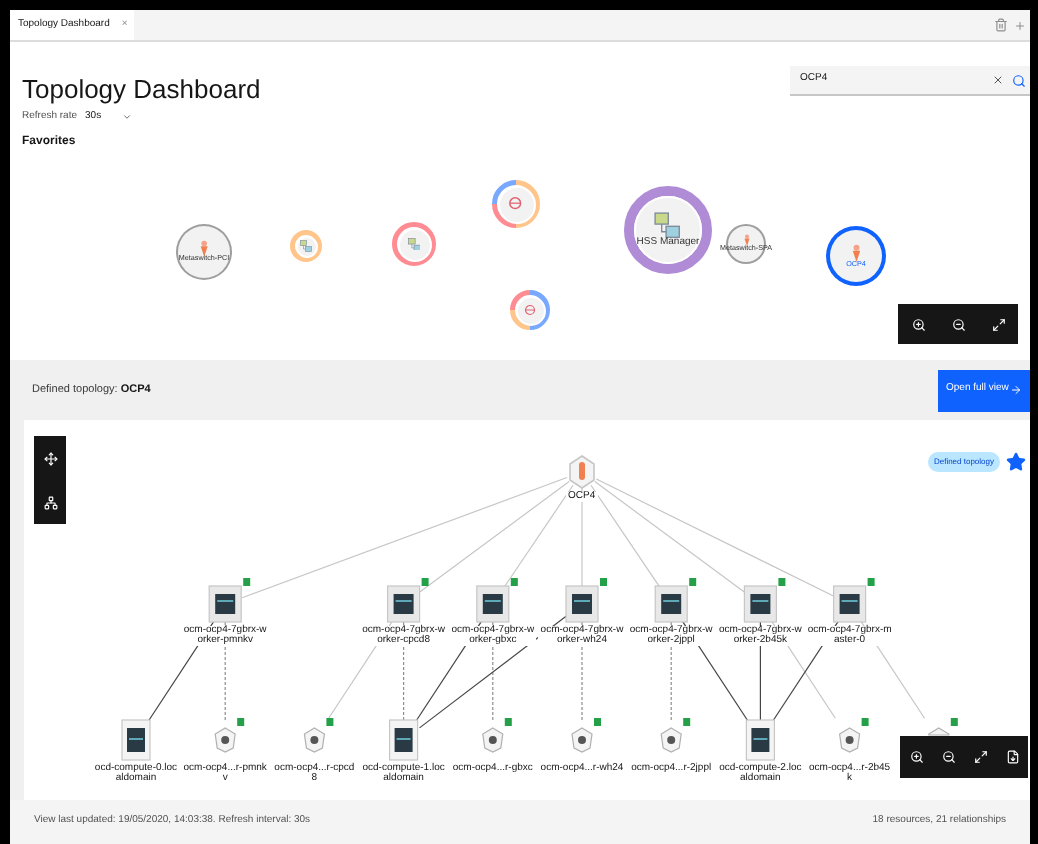 Image resolution: width=1038 pixels, height=844 pixels. Describe the element at coordinates (126, 117) in the screenshot. I see `chevron-icon` at that location.